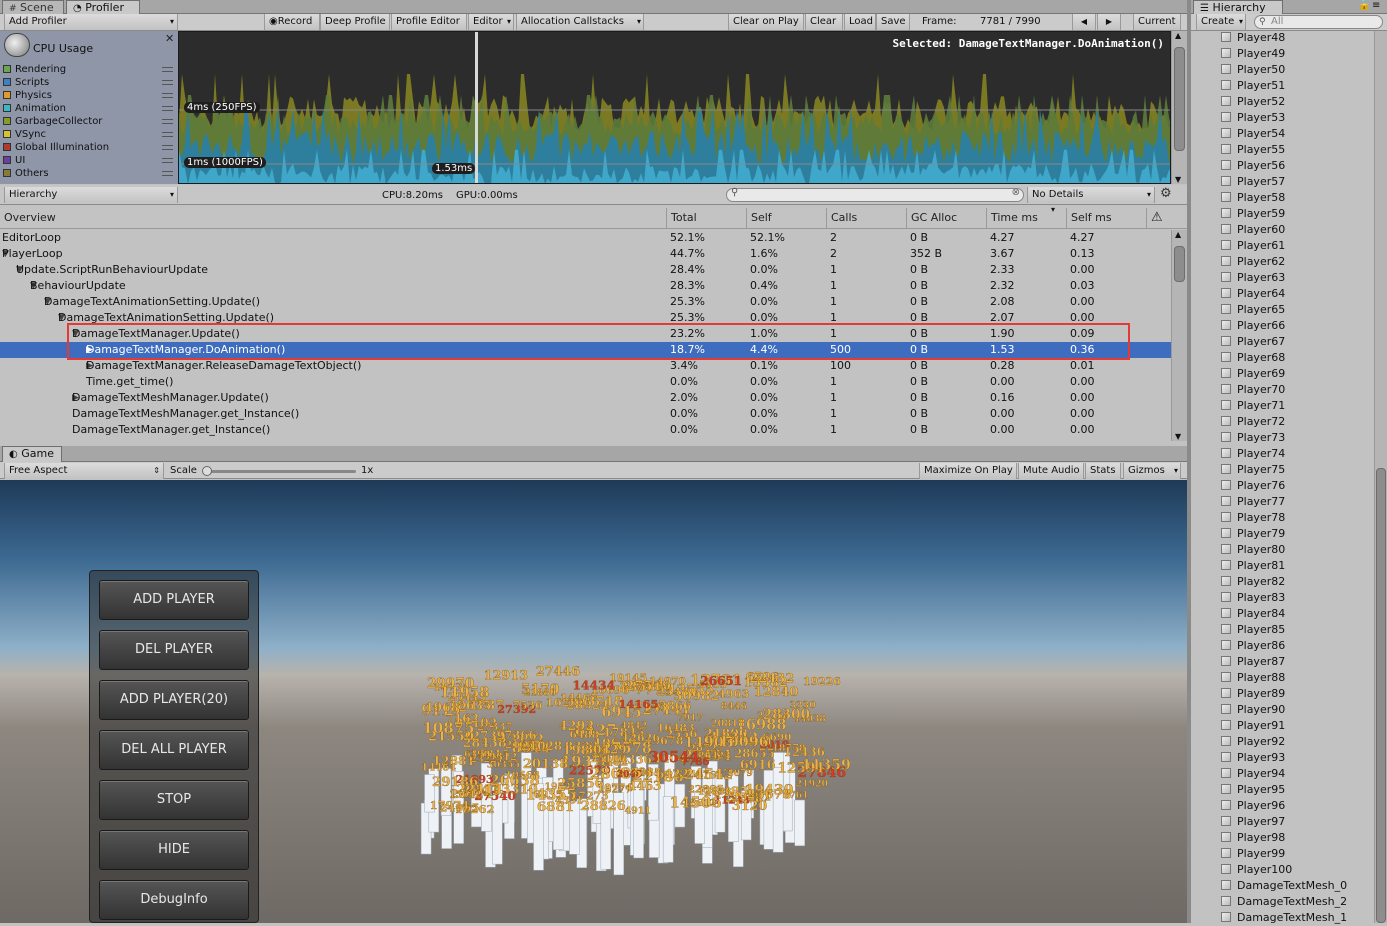 The height and width of the screenshot is (926, 1387). What do you see at coordinates (1253, 790) in the screenshot?
I see `hierarchy-item: Player95` at bounding box center [1253, 790].